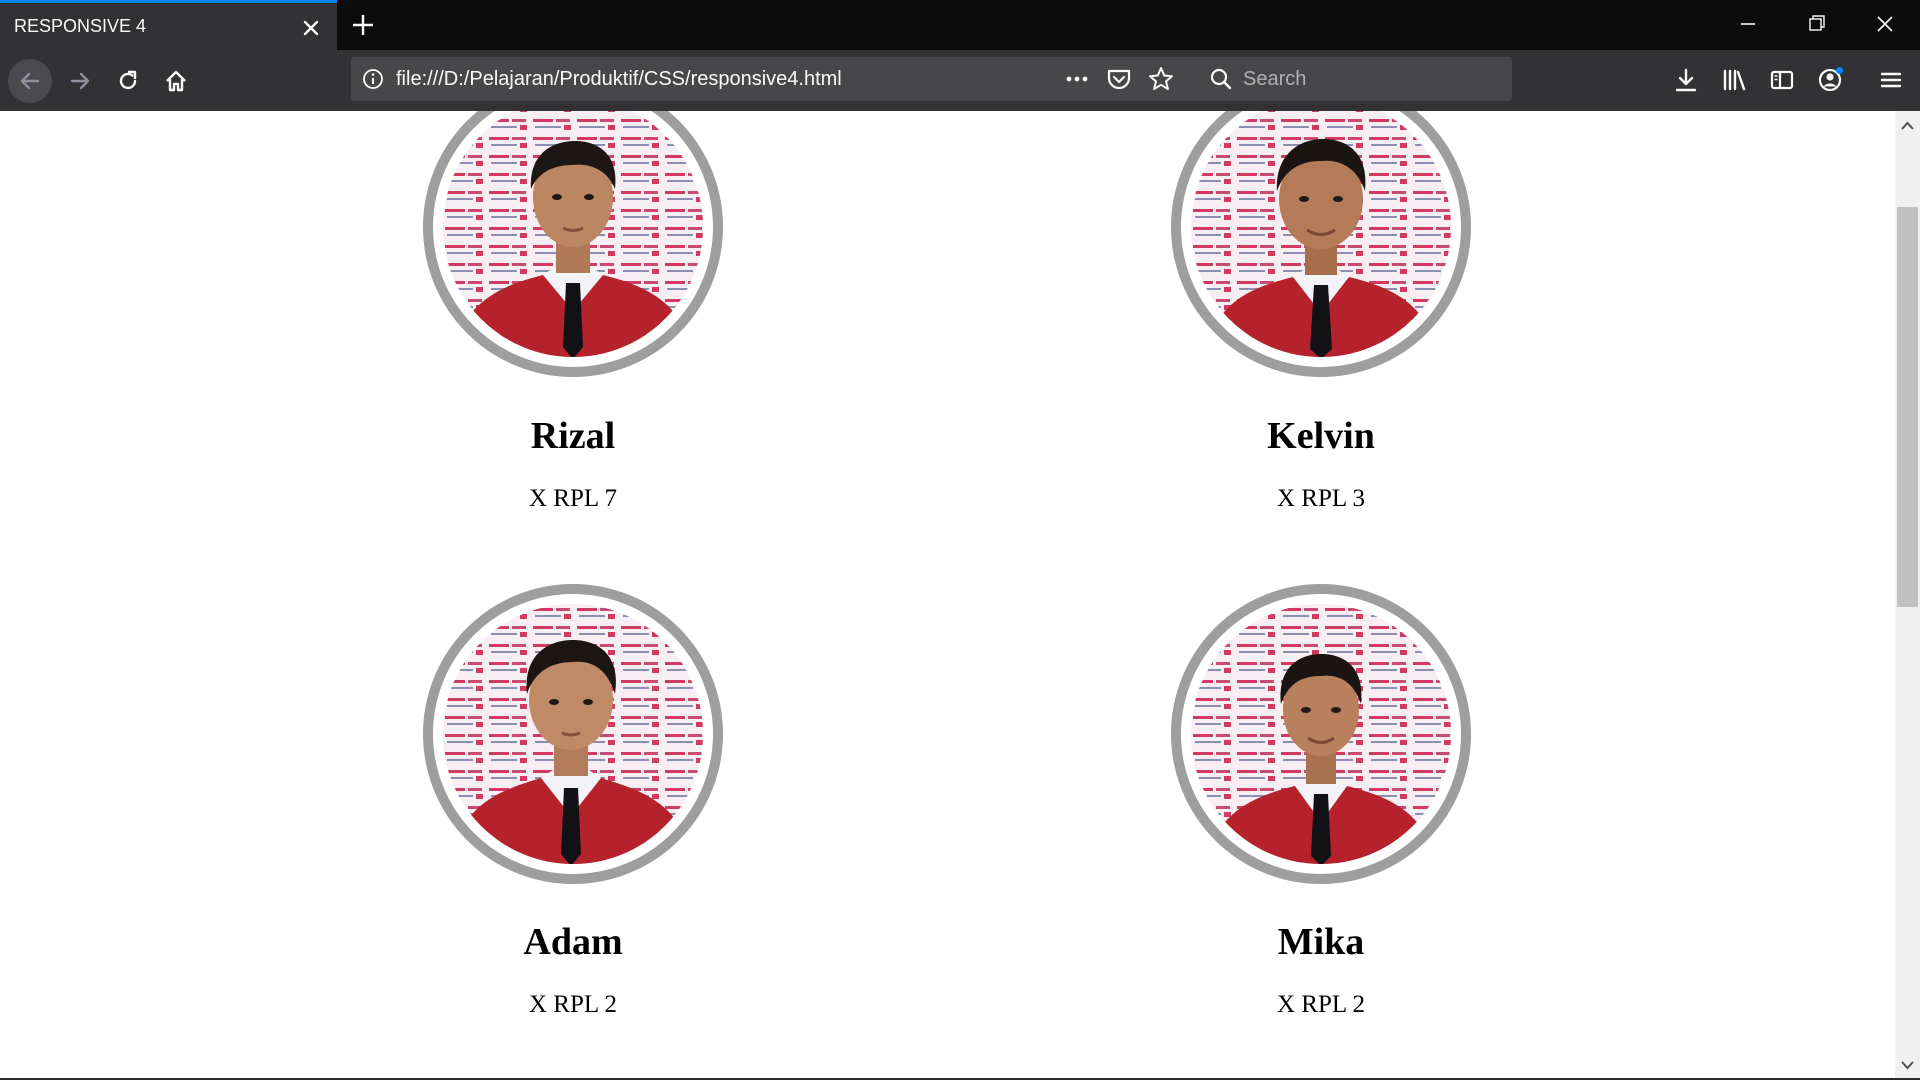 This screenshot has width=1920, height=1080. Describe the element at coordinates (1686, 80) in the screenshot. I see `downloads-icon` at that location.